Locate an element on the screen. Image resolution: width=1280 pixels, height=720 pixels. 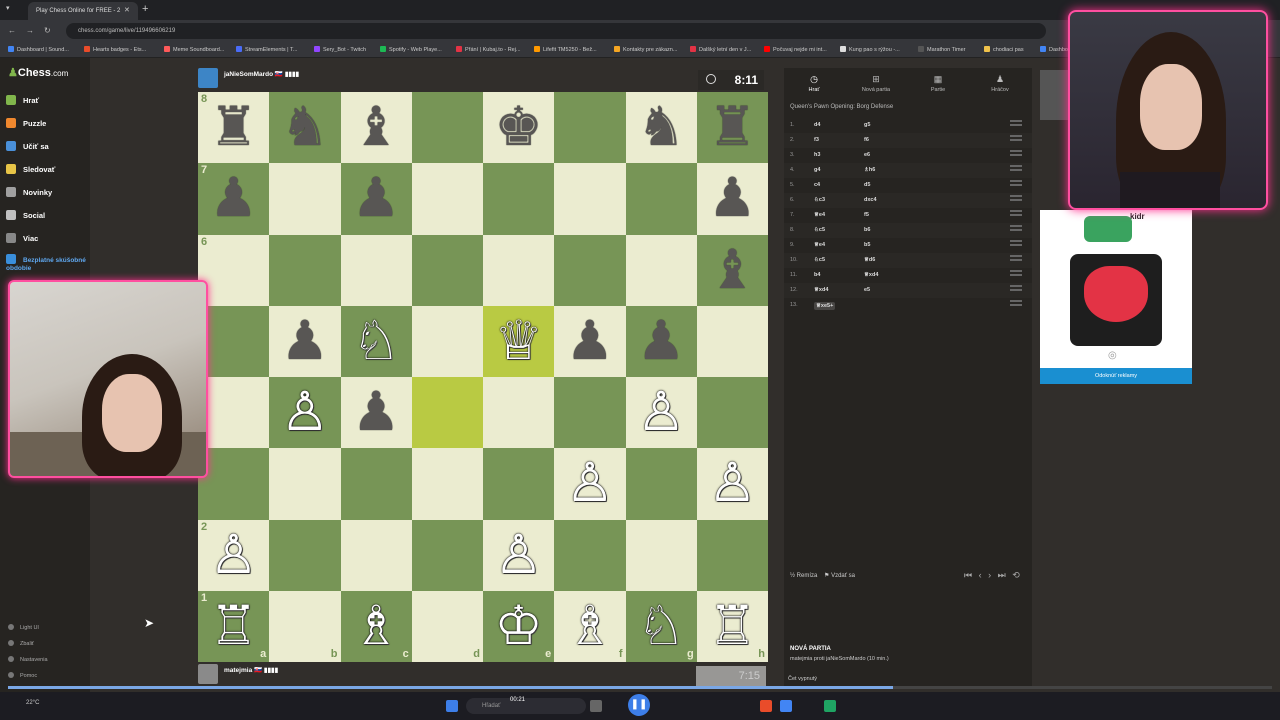
panel-tab: ◷ Hrať is located at coordinates (814, 83).